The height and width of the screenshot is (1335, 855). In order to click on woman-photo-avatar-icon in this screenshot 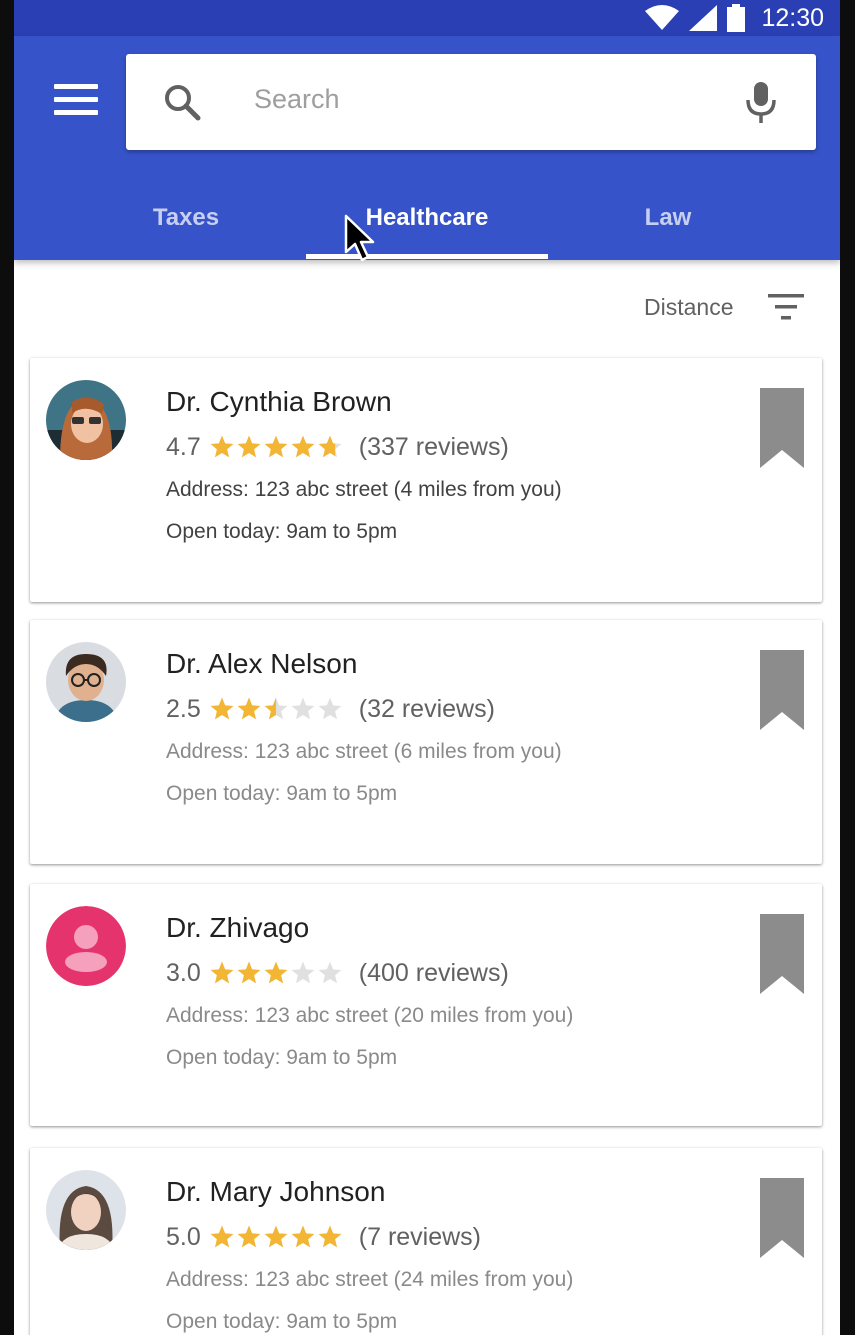, I will do `click(86, 1210)`.